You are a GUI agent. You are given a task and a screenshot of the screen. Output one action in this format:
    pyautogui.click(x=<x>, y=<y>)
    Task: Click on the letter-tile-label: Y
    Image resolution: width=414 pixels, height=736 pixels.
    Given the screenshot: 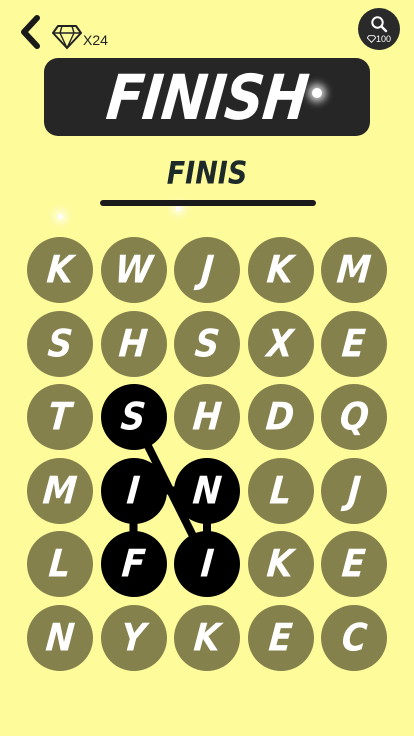 What is the action you would take?
    pyautogui.click(x=133, y=637)
    